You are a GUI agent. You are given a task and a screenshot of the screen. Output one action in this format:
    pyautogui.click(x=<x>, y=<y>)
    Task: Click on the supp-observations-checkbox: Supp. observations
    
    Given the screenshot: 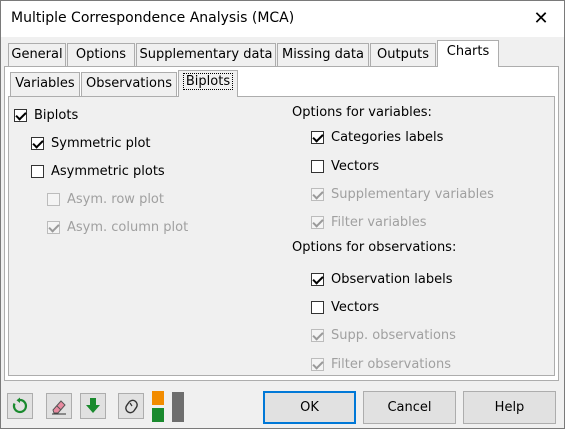 What is the action you would take?
    pyautogui.click(x=383, y=335)
    